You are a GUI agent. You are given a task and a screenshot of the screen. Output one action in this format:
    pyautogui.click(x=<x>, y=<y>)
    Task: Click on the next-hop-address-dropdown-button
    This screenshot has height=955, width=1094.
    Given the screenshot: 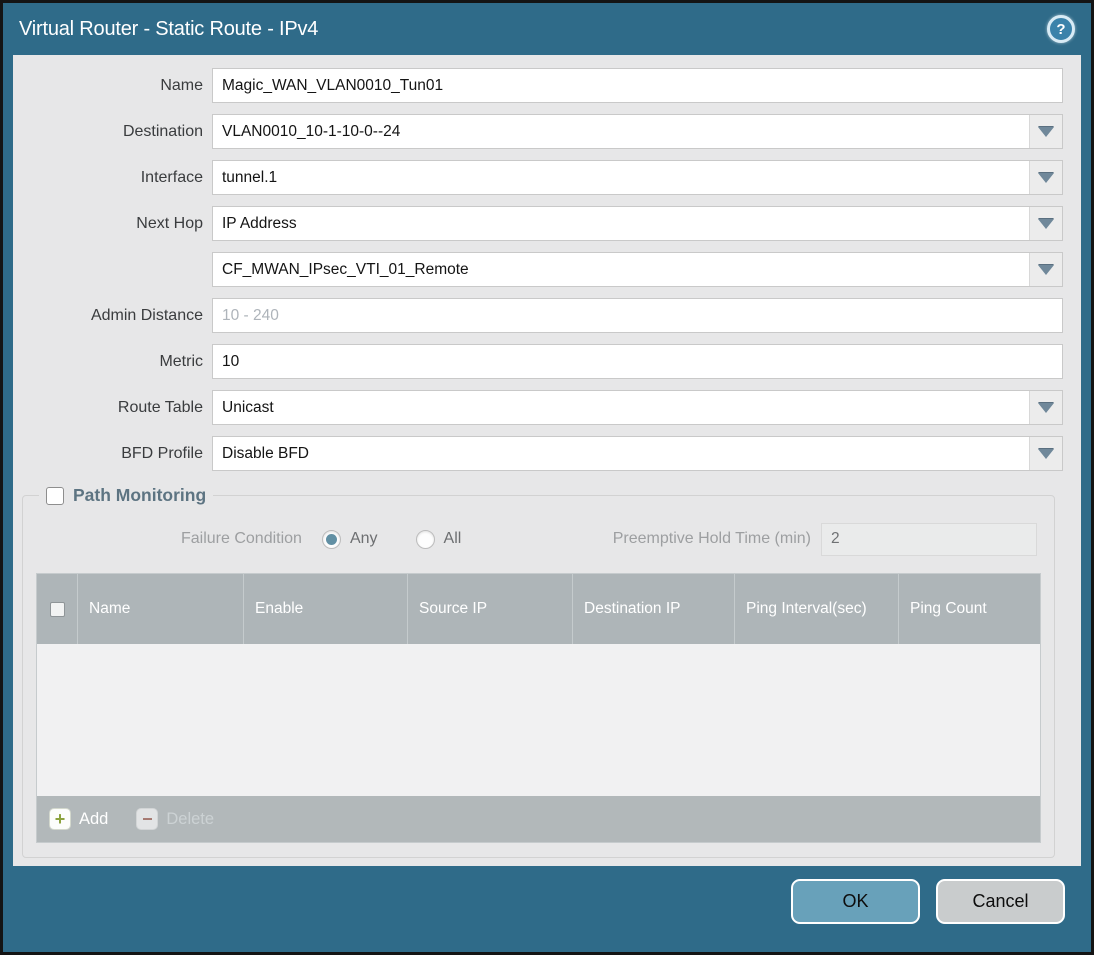 What is the action you would take?
    pyautogui.click(x=1045, y=269)
    